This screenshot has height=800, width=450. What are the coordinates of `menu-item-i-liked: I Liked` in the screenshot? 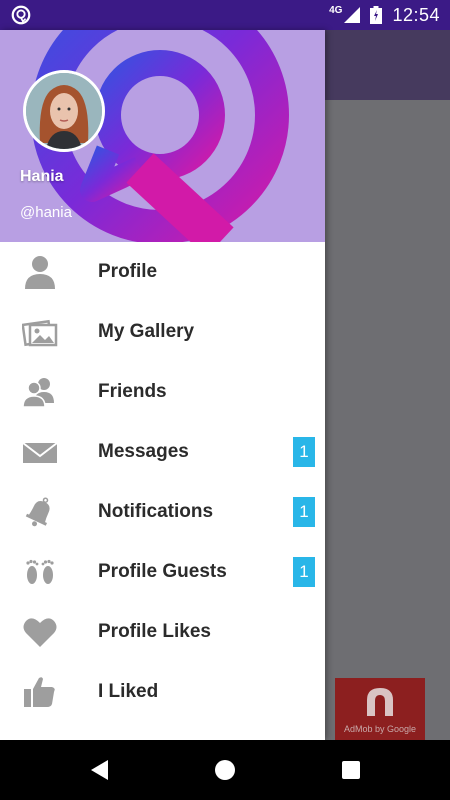 It's located at (162, 692).